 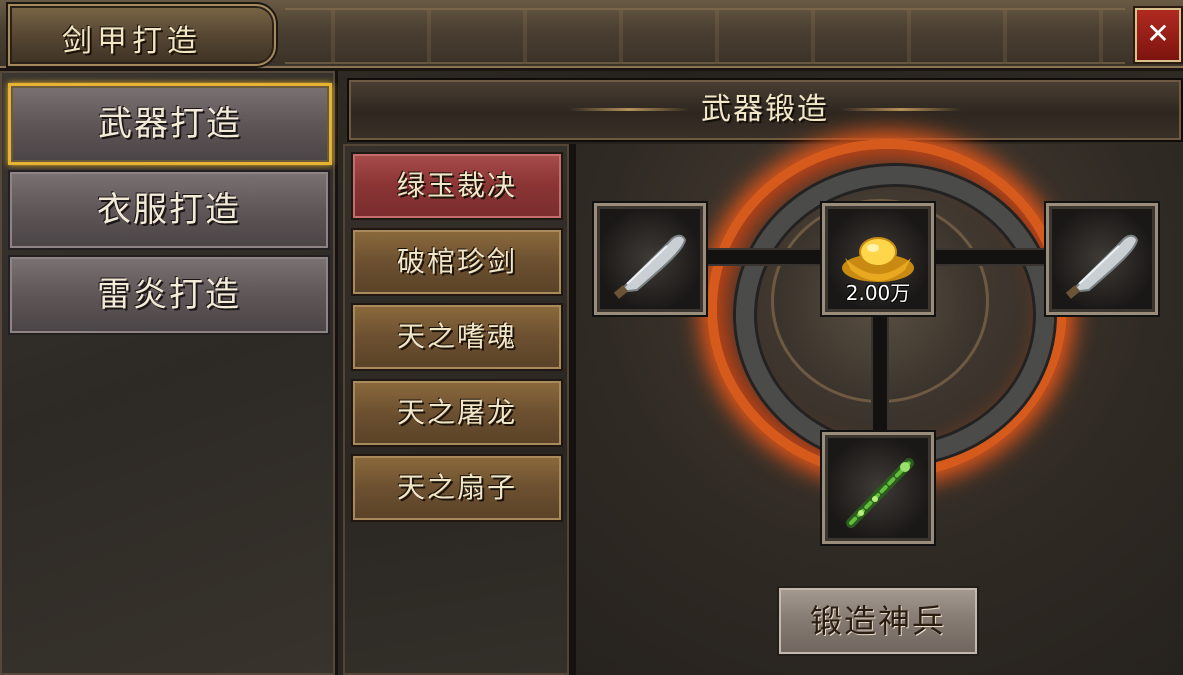 I want to click on material-slot-left, so click(x=650, y=259).